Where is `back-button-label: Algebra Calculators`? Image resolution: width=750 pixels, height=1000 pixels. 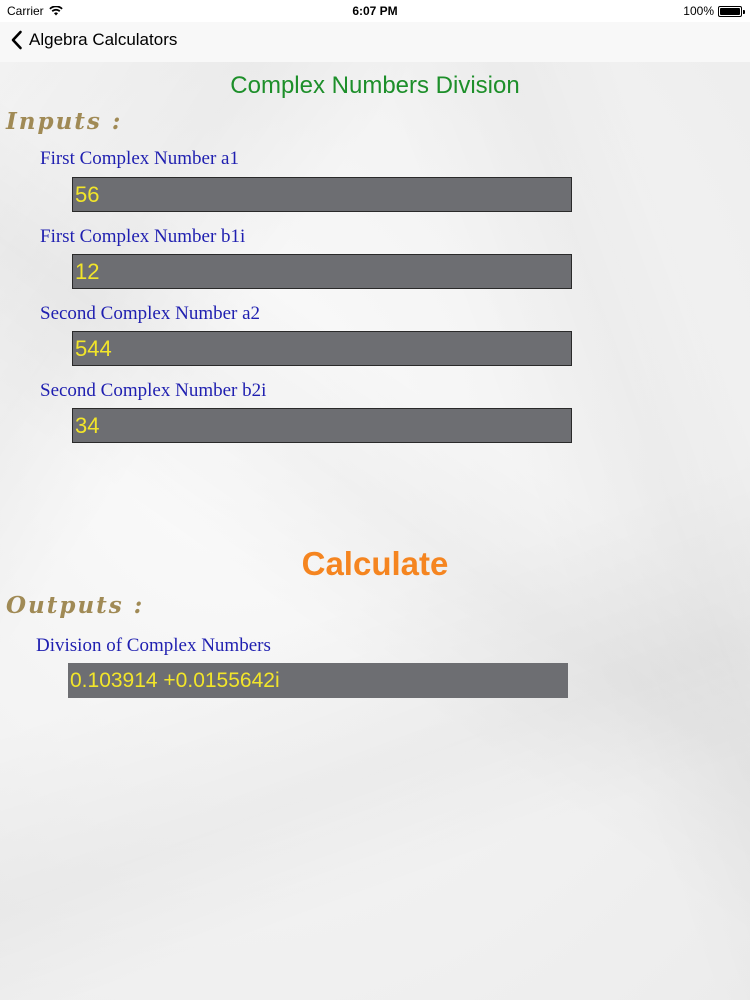 back-button-label: Algebra Calculators is located at coordinates (103, 39).